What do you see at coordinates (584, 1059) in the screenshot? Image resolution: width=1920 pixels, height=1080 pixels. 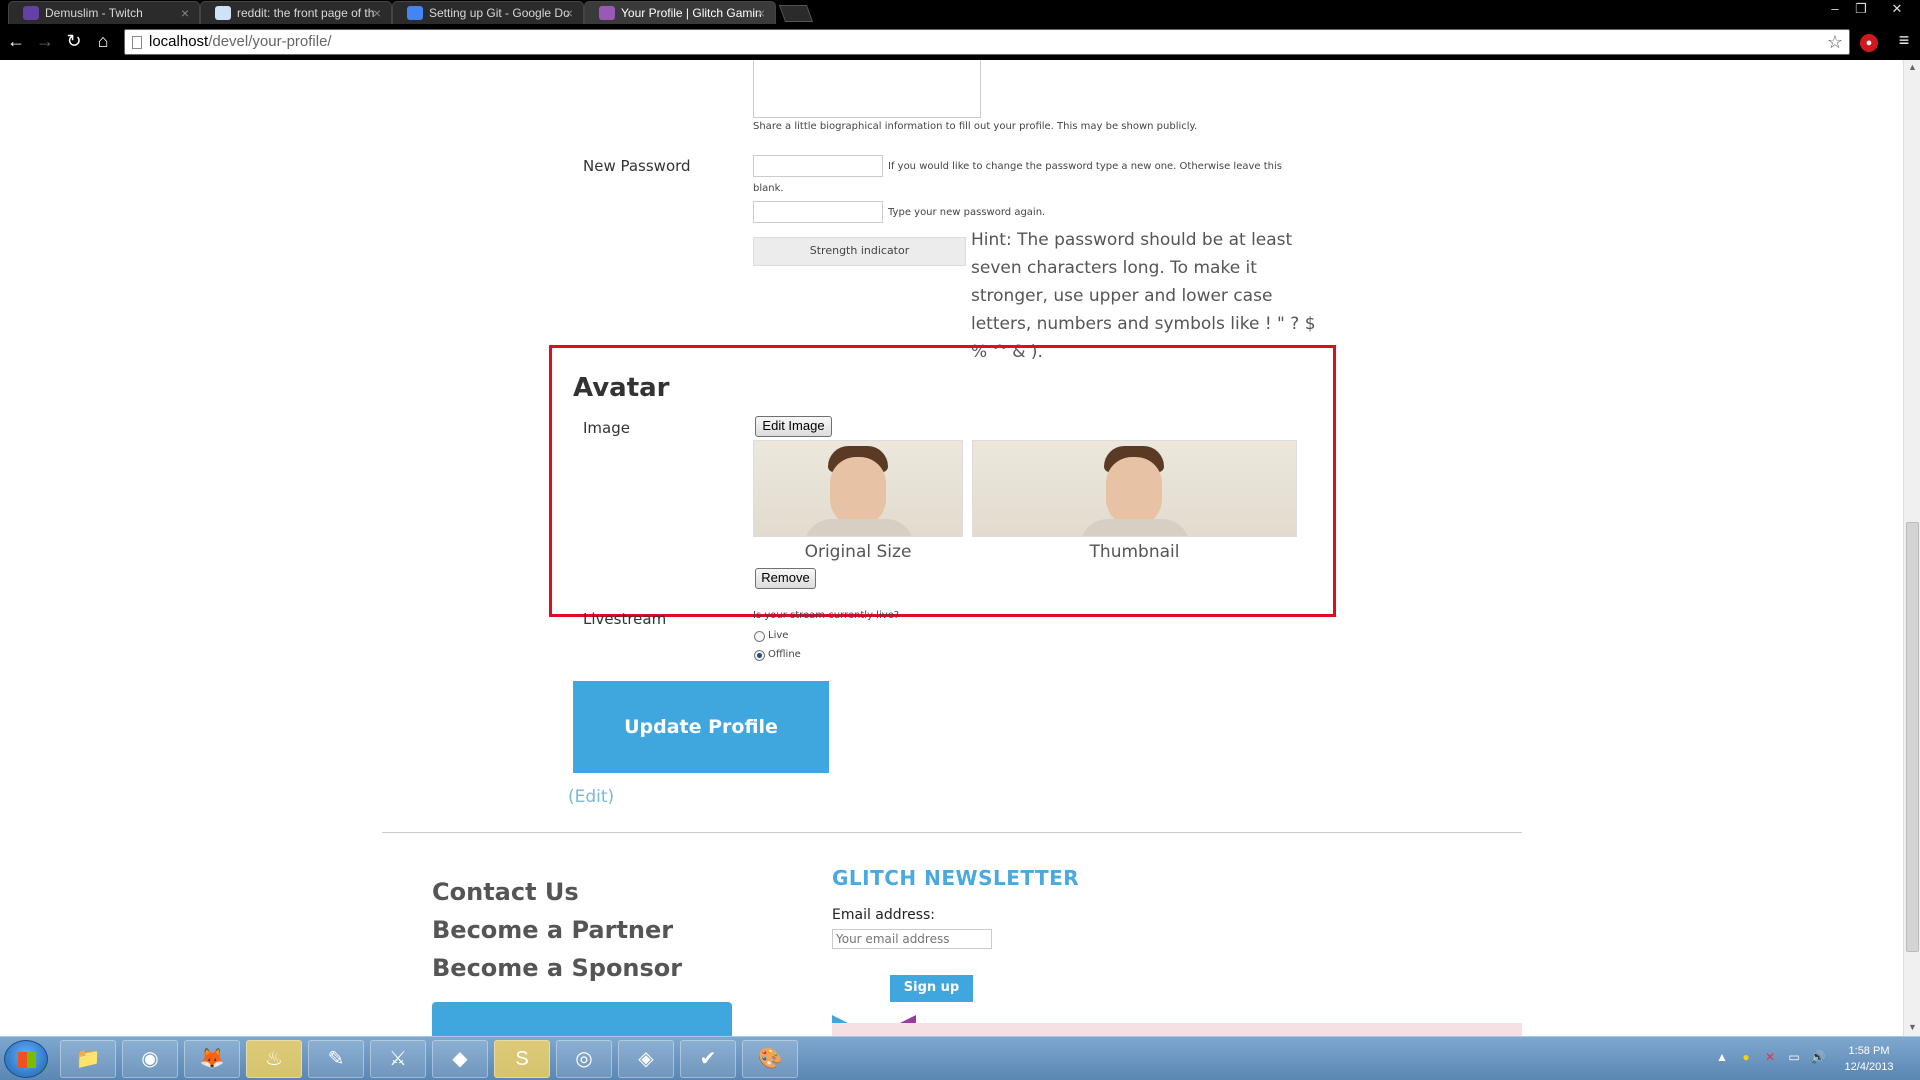 I see `media-icon: ◎` at bounding box center [584, 1059].